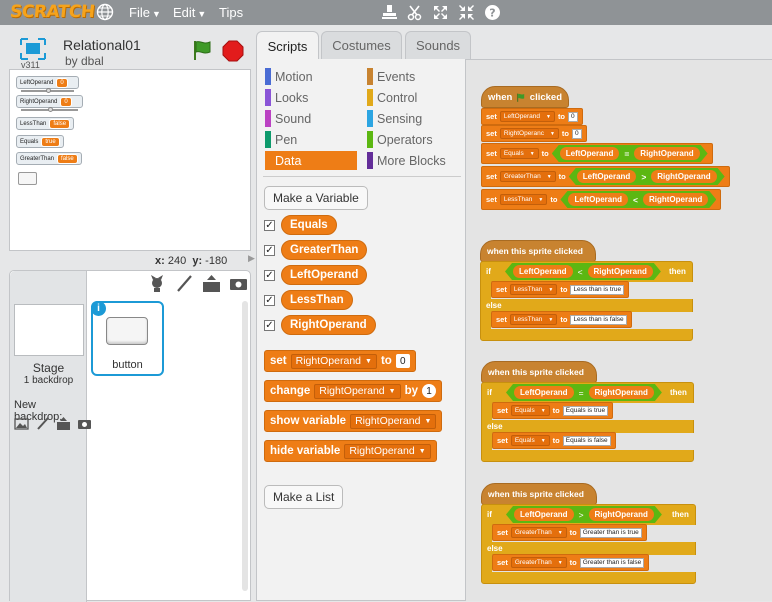 This screenshot has width=772, height=602. I want to click on scratch-logo: SCRATCH, so click(52, 12).